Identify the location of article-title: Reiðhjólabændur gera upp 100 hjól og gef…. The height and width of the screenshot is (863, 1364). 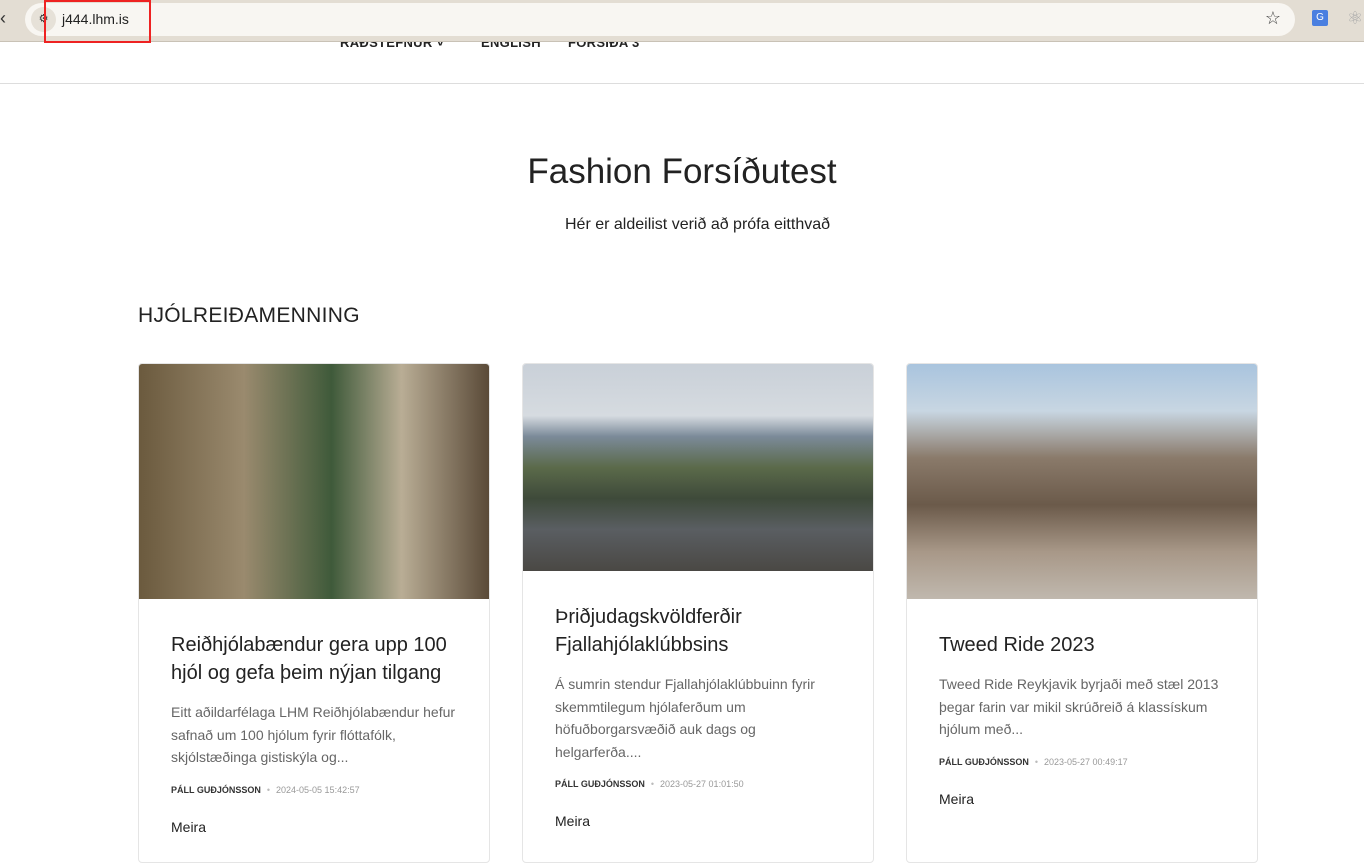
(314, 659).